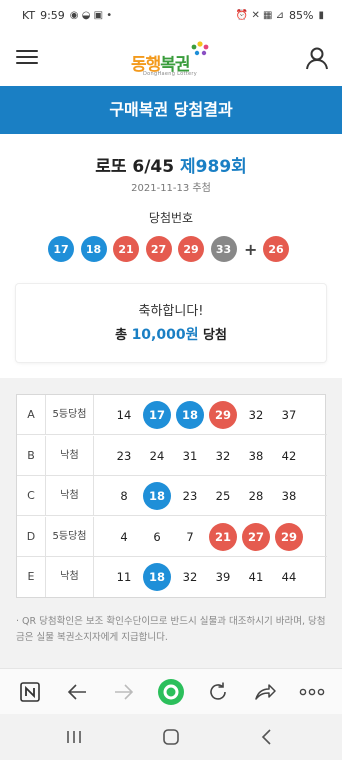 This screenshot has height=760, width=342. What do you see at coordinates (256, 577) in the screenshot?
I see `ticket-number: 41` at bounding box center [256, 577].